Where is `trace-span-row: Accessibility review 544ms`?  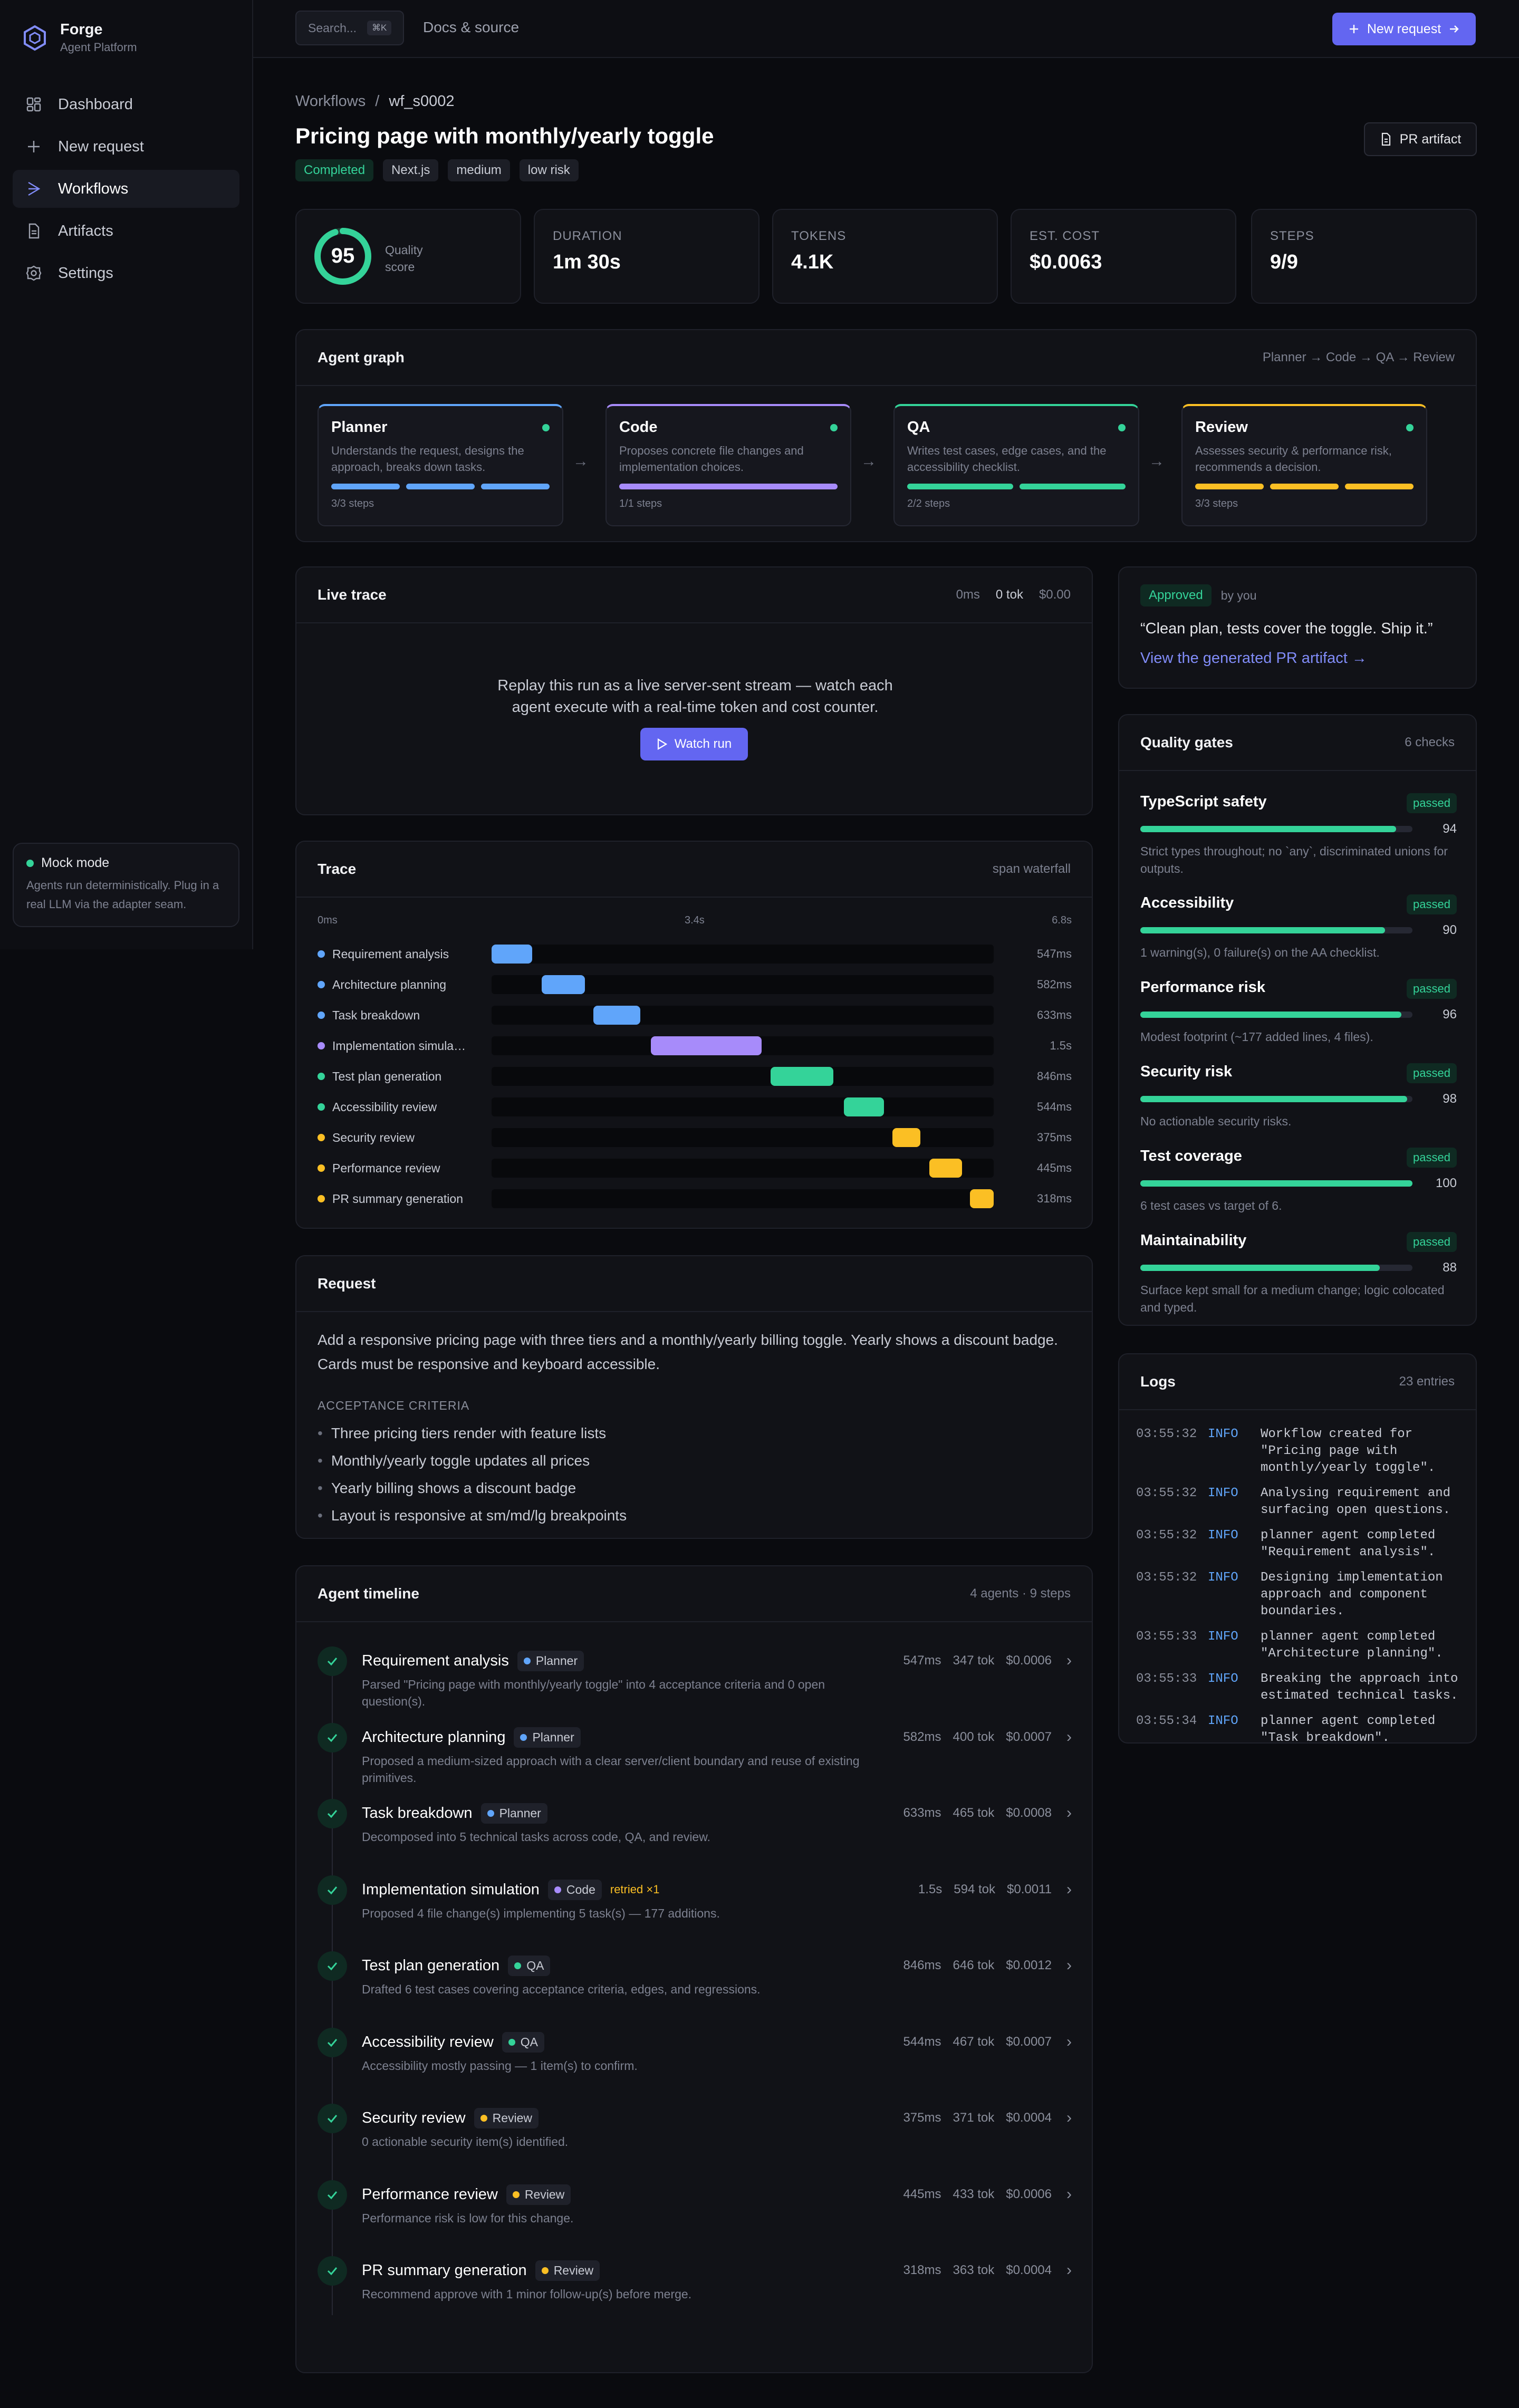
trace-span-row: Accessibility review 544ms is located at coordinates (695, 1107).